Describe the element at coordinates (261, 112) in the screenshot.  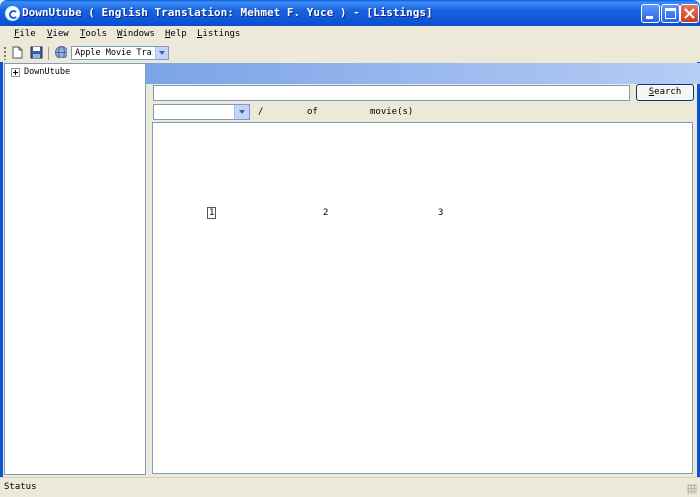
I see `pager-slash: /` at that location.